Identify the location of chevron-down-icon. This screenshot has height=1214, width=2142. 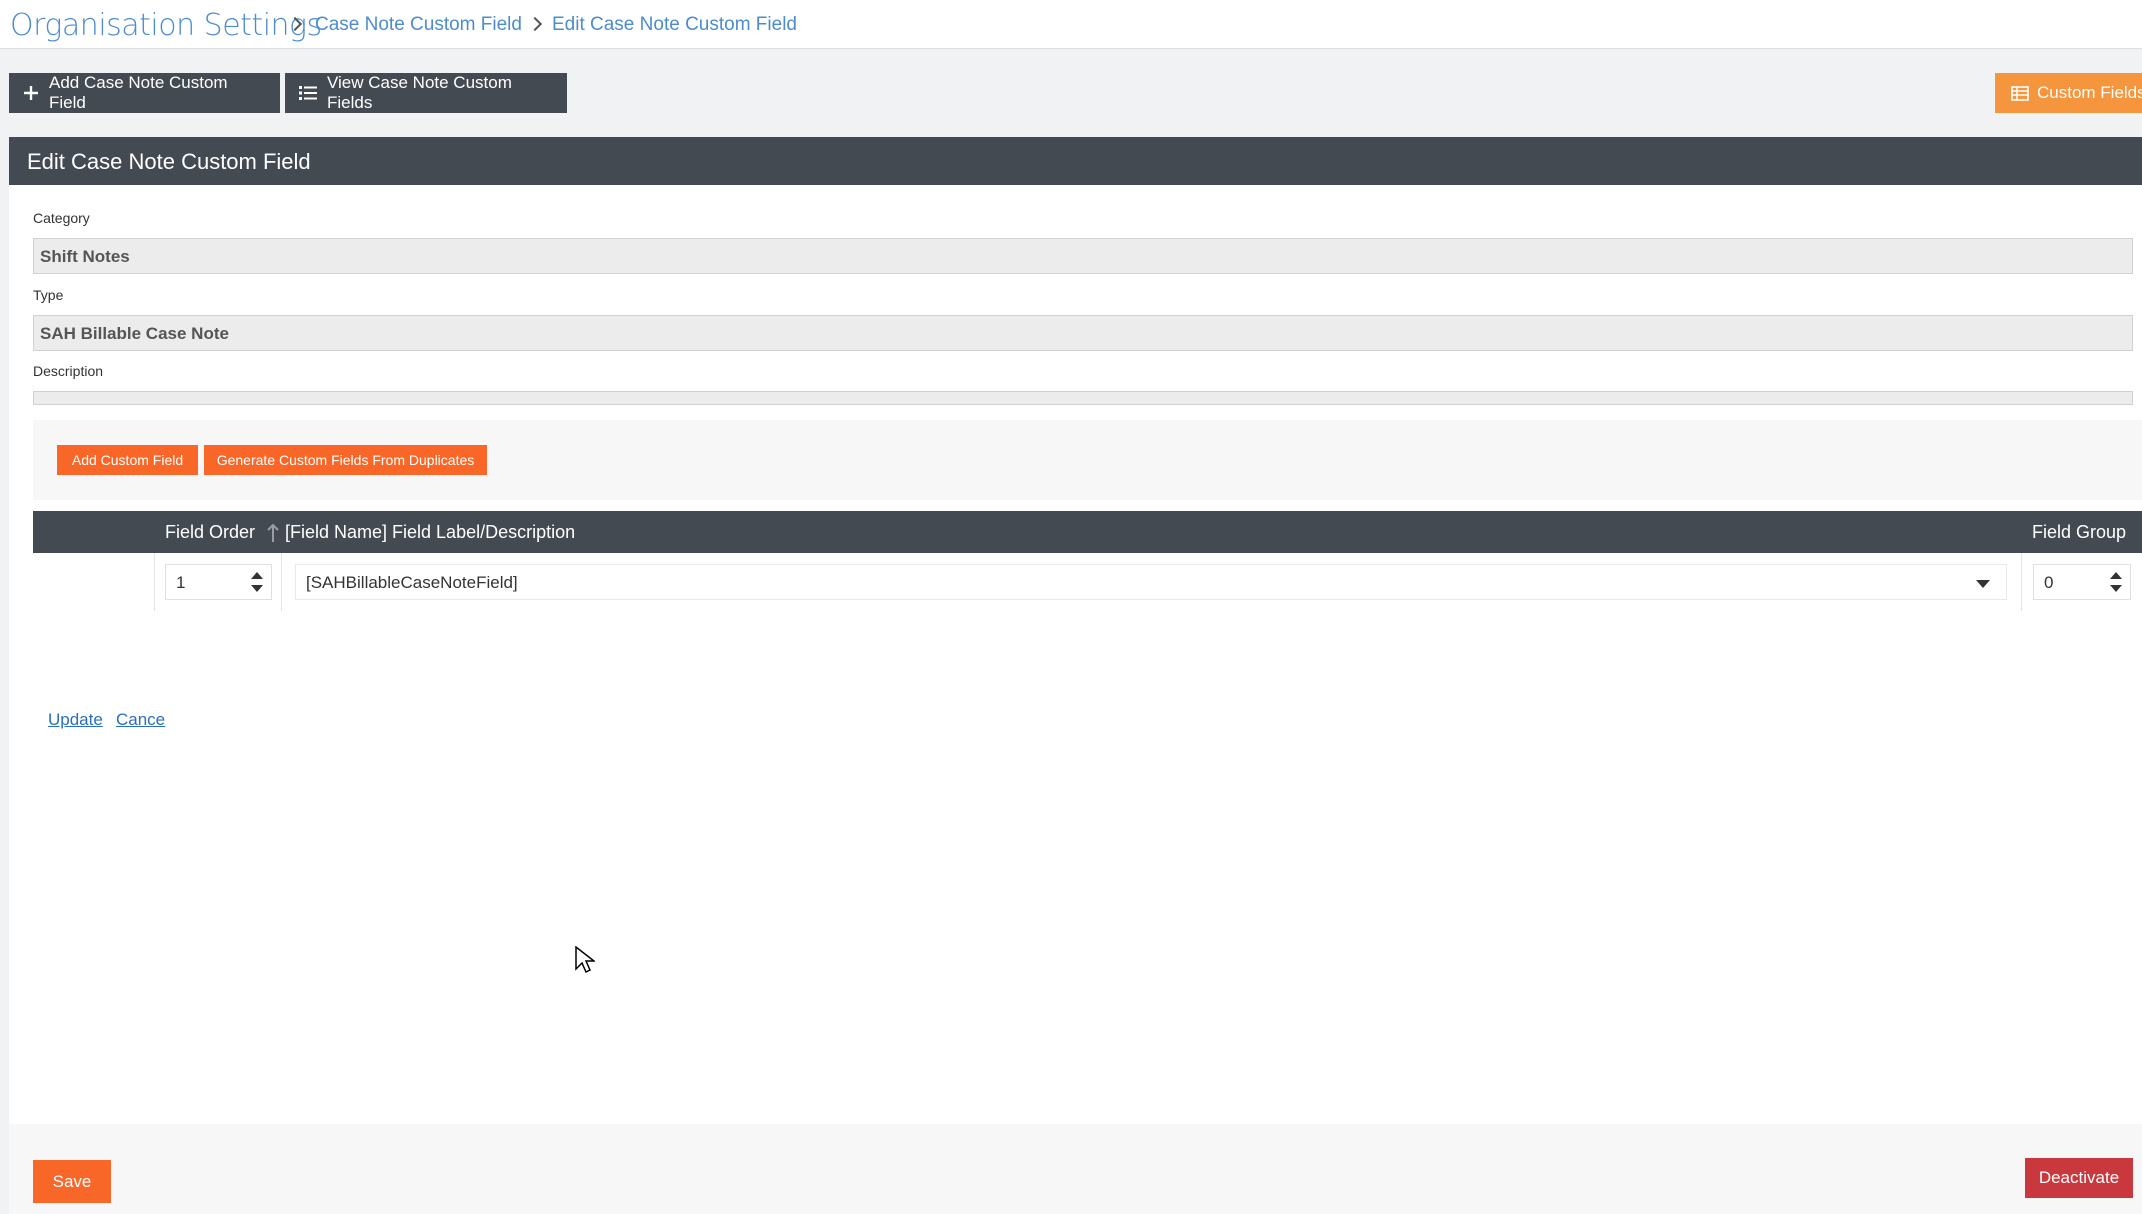
(1983, 584).